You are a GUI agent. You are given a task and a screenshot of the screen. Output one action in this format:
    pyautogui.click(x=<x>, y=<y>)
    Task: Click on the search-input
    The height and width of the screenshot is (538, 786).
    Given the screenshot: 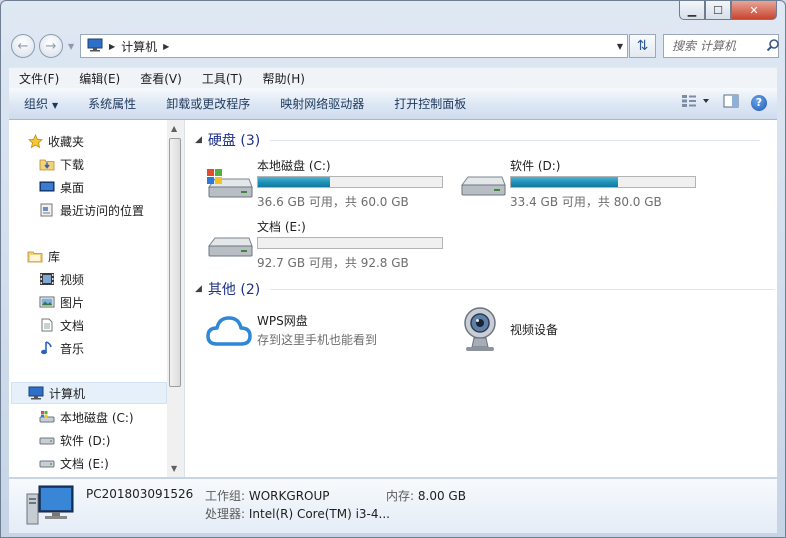 What is the action you would take?
    pyautogui.click(x=718, y=46)
    